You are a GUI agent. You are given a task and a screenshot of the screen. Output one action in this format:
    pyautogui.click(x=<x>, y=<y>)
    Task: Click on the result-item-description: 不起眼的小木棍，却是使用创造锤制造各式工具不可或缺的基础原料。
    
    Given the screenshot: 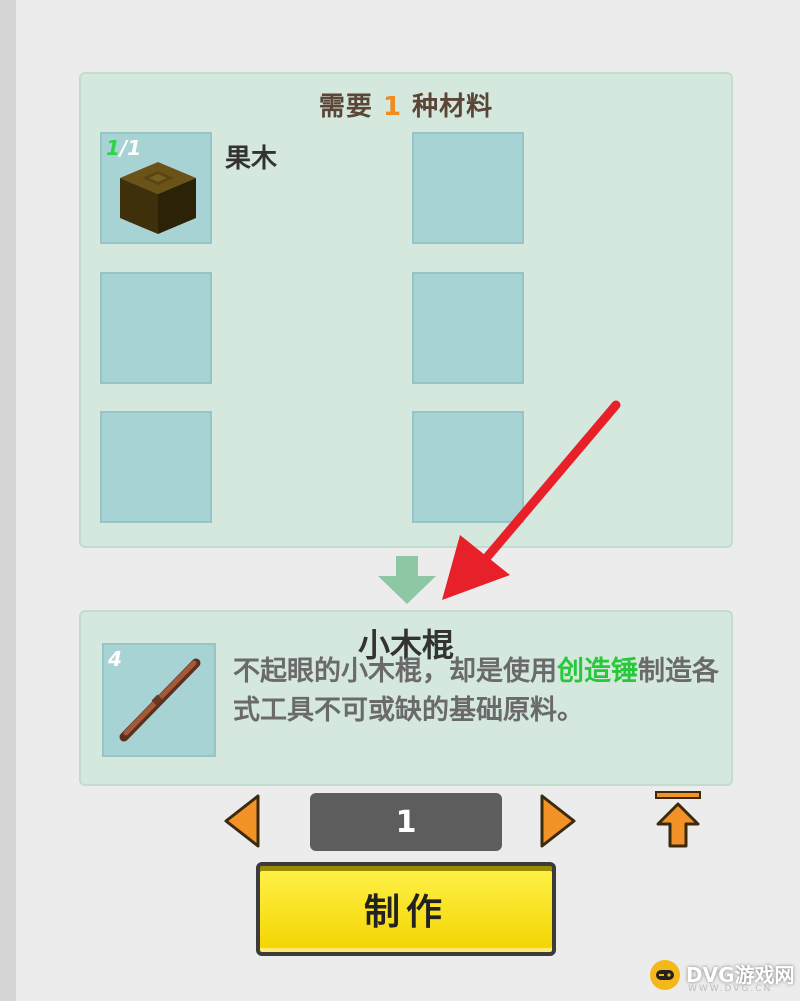 What is the action you would take?
    pyautogui.click(x=476, y=691)
    